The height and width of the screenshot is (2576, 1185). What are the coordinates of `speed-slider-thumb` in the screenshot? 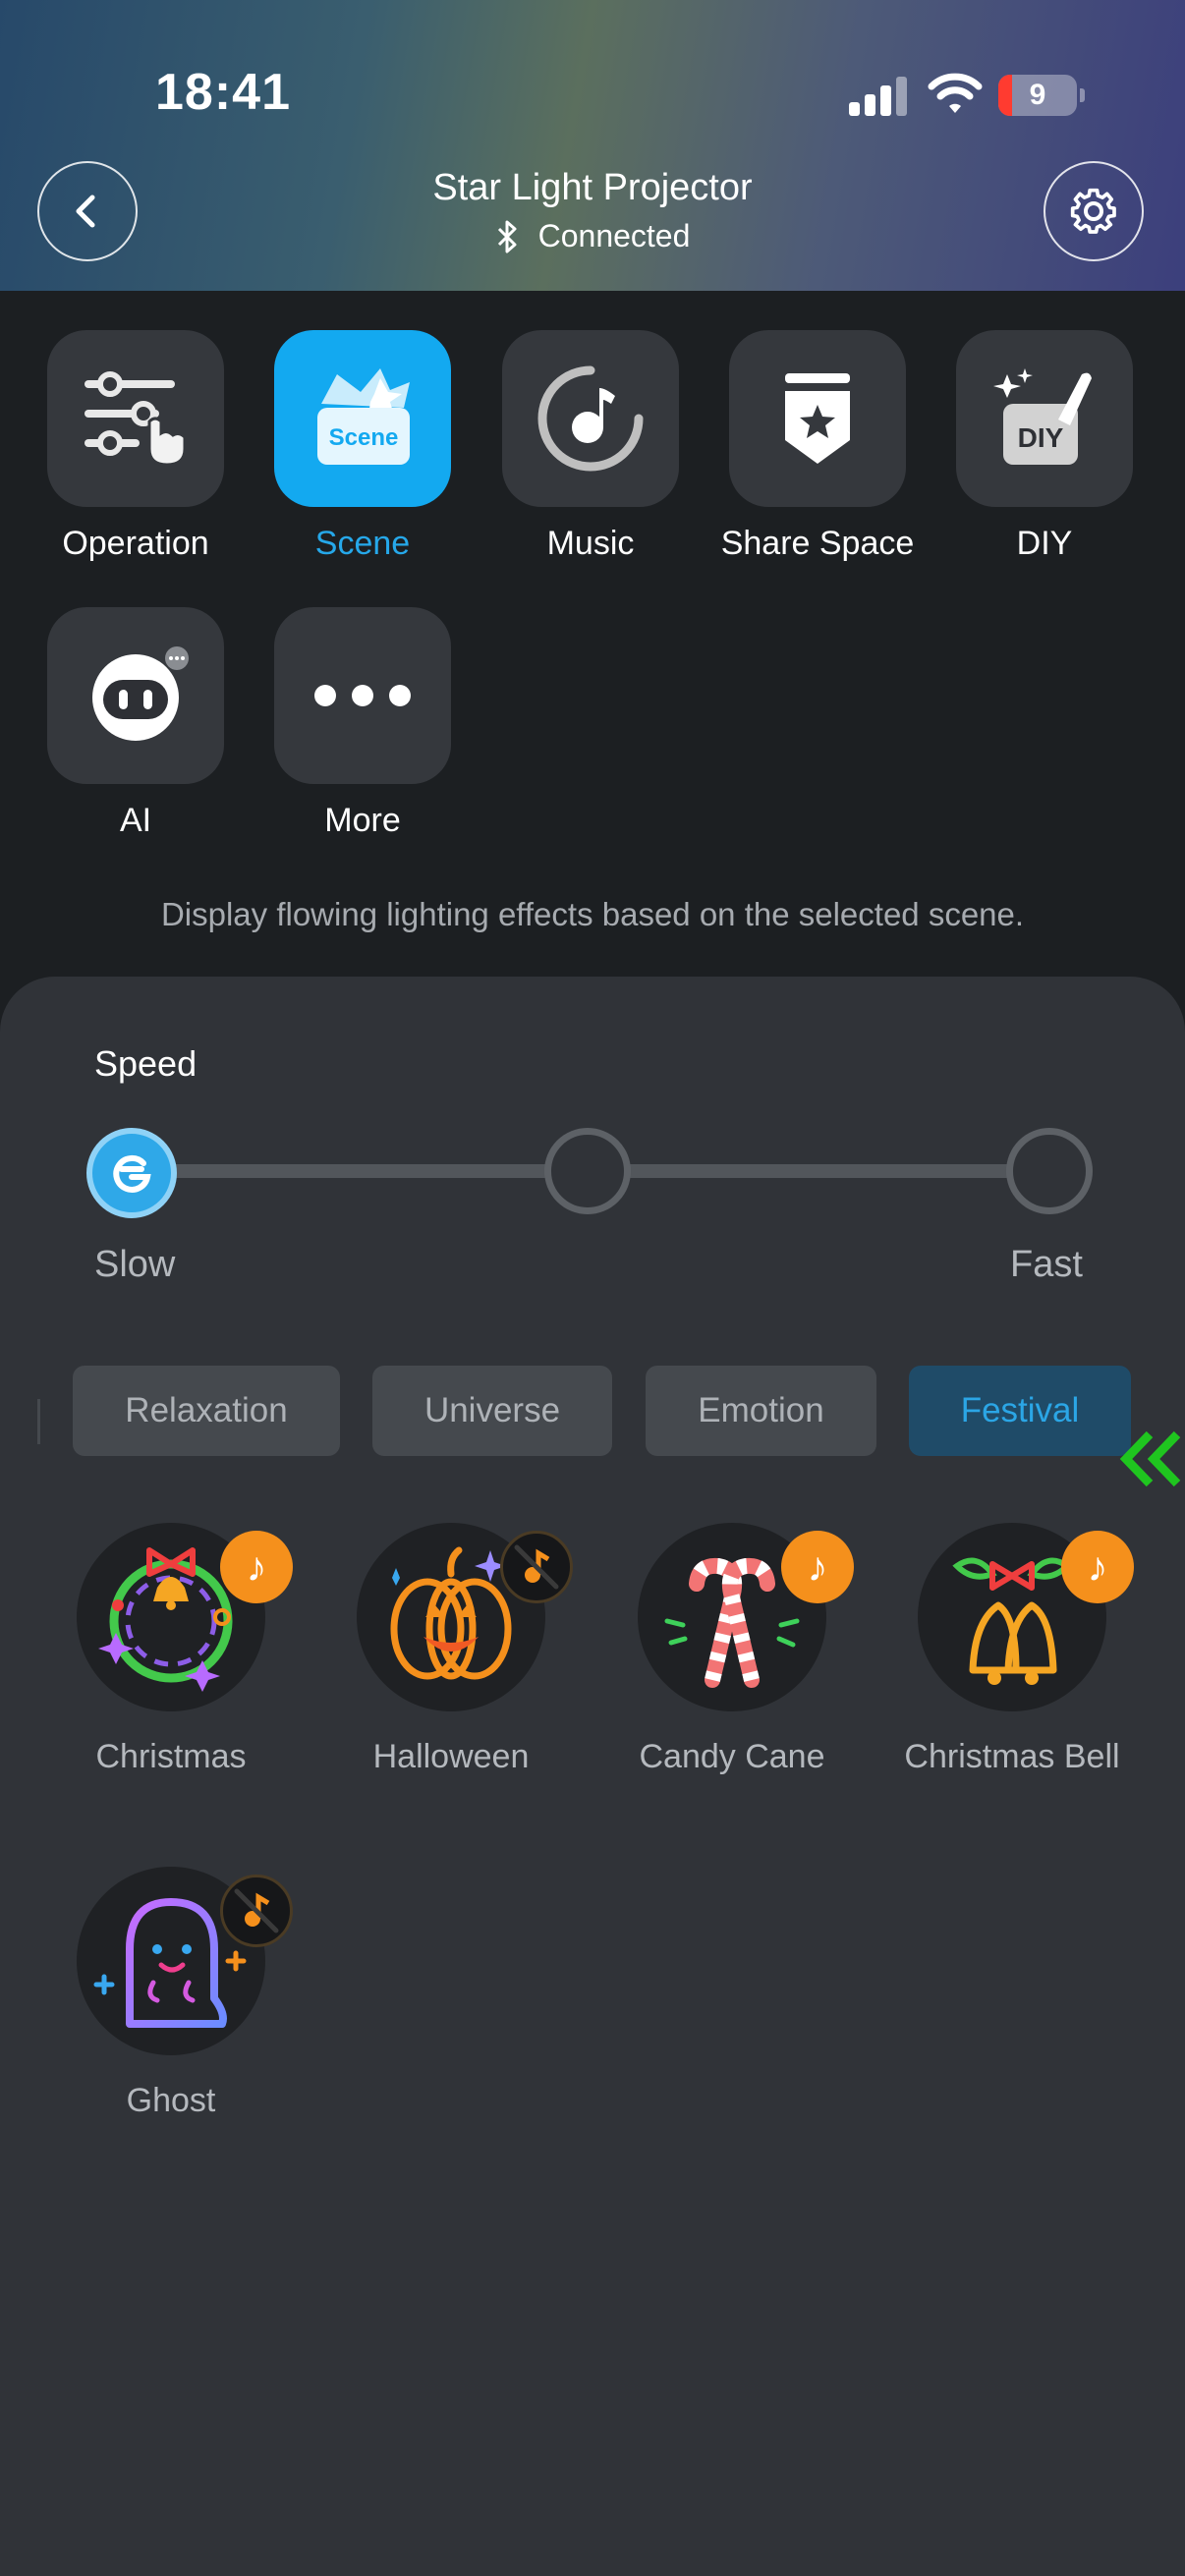 It's located at (132, 1173).